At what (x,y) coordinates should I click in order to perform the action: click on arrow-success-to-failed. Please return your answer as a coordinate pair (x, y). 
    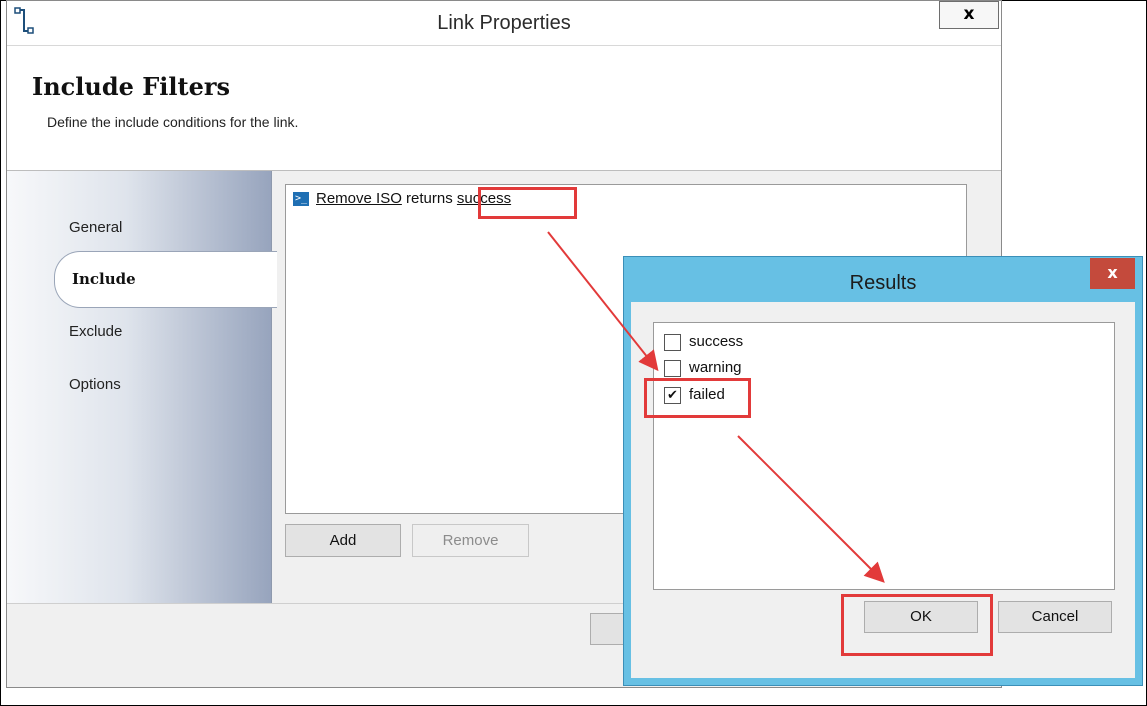
    Looking at the image, I should click on (603, 301).